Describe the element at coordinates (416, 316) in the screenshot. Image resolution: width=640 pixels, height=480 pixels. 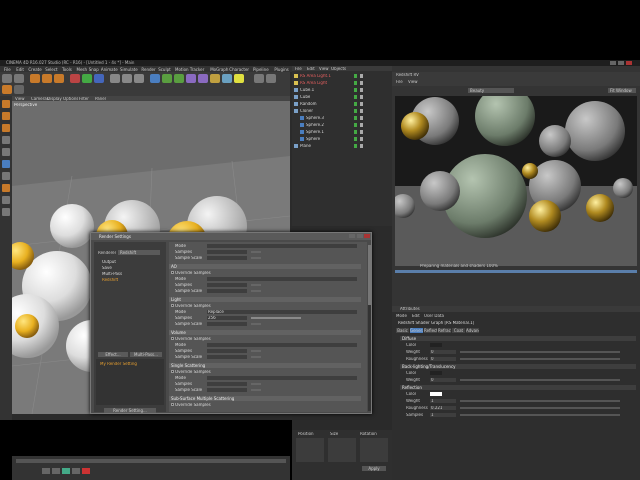
I see `attr-menu-edit: Edit` at that location.